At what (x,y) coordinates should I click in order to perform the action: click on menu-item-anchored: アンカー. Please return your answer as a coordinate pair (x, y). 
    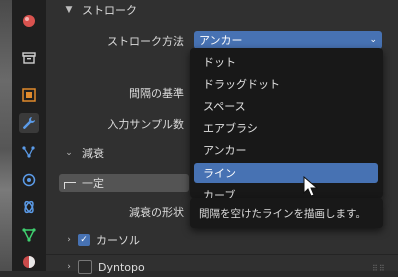
    Looking at the image, I should click on (286, 150).